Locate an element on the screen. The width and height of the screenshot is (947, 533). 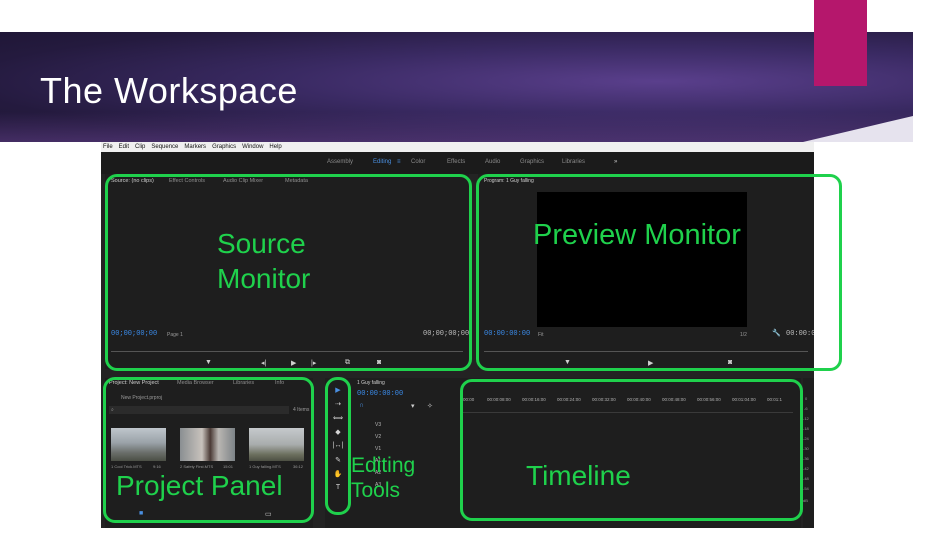
workspace-effects: Effects is located at coordinates (456, 162).